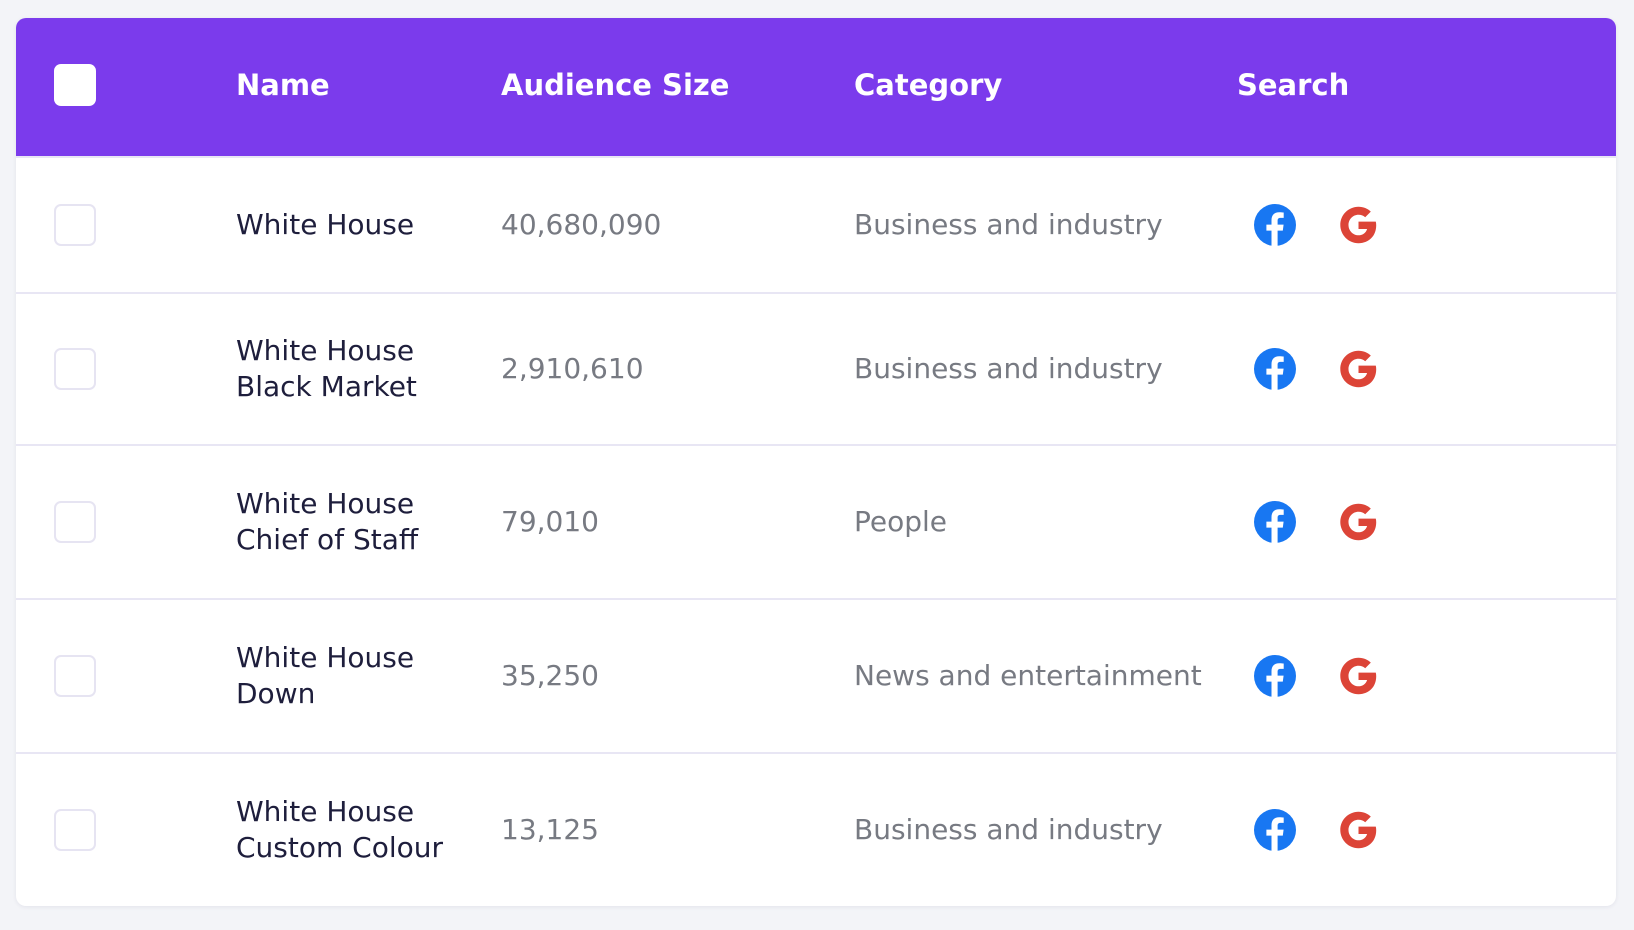  What do you see at coordinates (326, 386) in the screenshot?
I see `audience-name-line: Black Market` at bounding box center [326, 386].